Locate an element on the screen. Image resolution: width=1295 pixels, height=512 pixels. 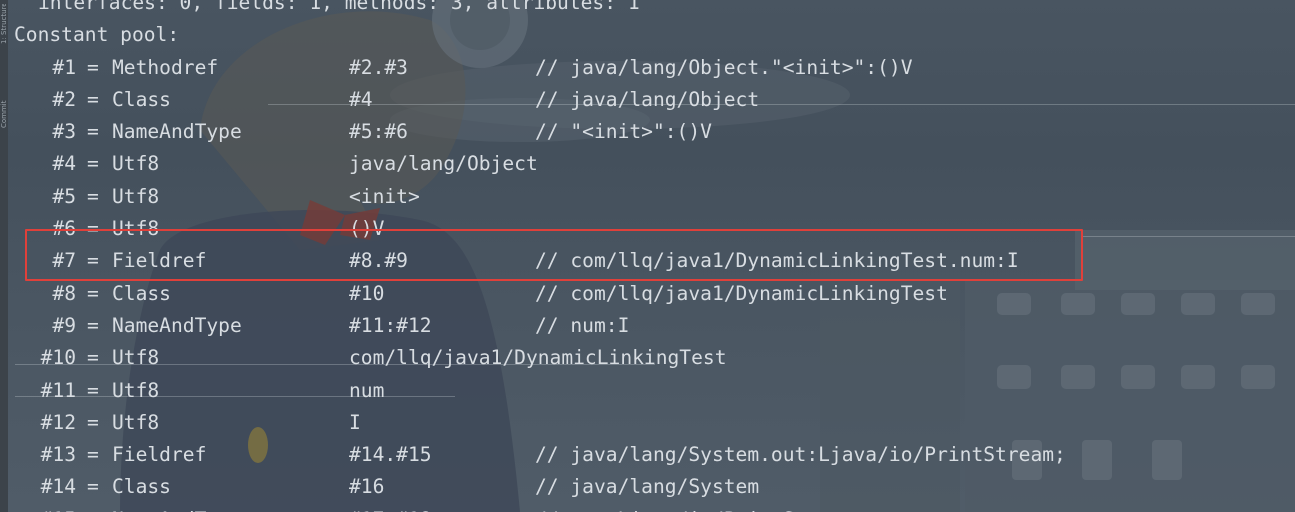
entry-ref: #16 is located at coordinates (367, 487).